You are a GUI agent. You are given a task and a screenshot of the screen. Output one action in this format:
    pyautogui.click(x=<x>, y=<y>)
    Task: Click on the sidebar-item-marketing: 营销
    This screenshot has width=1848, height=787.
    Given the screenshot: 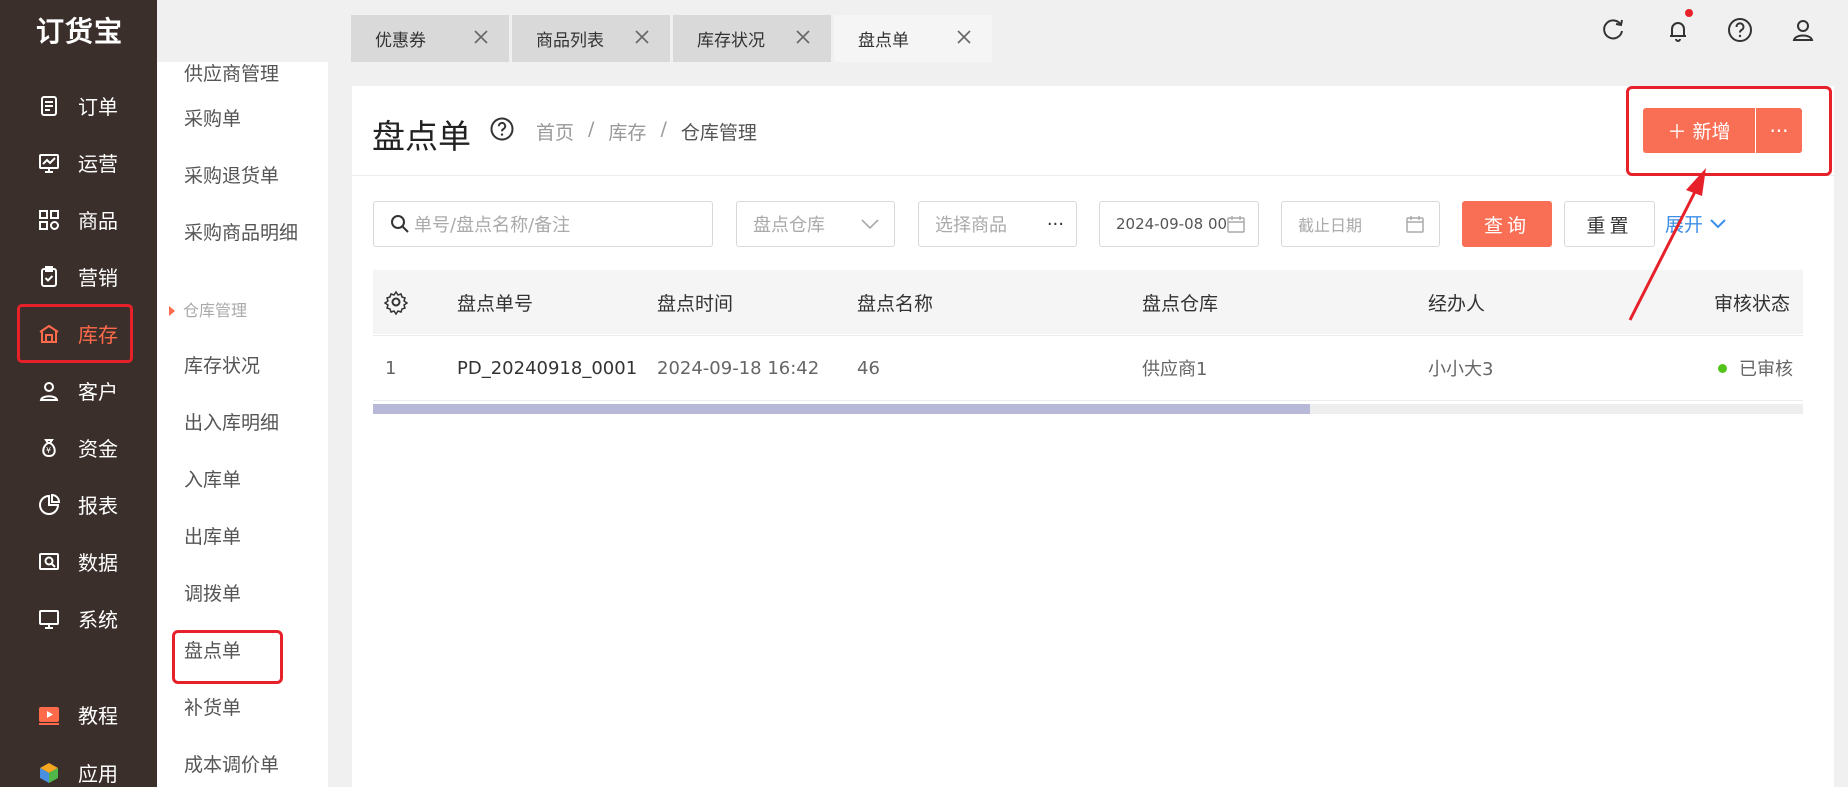 What is the action you would take?
    pyautogui.click(x=75, y=276)
    